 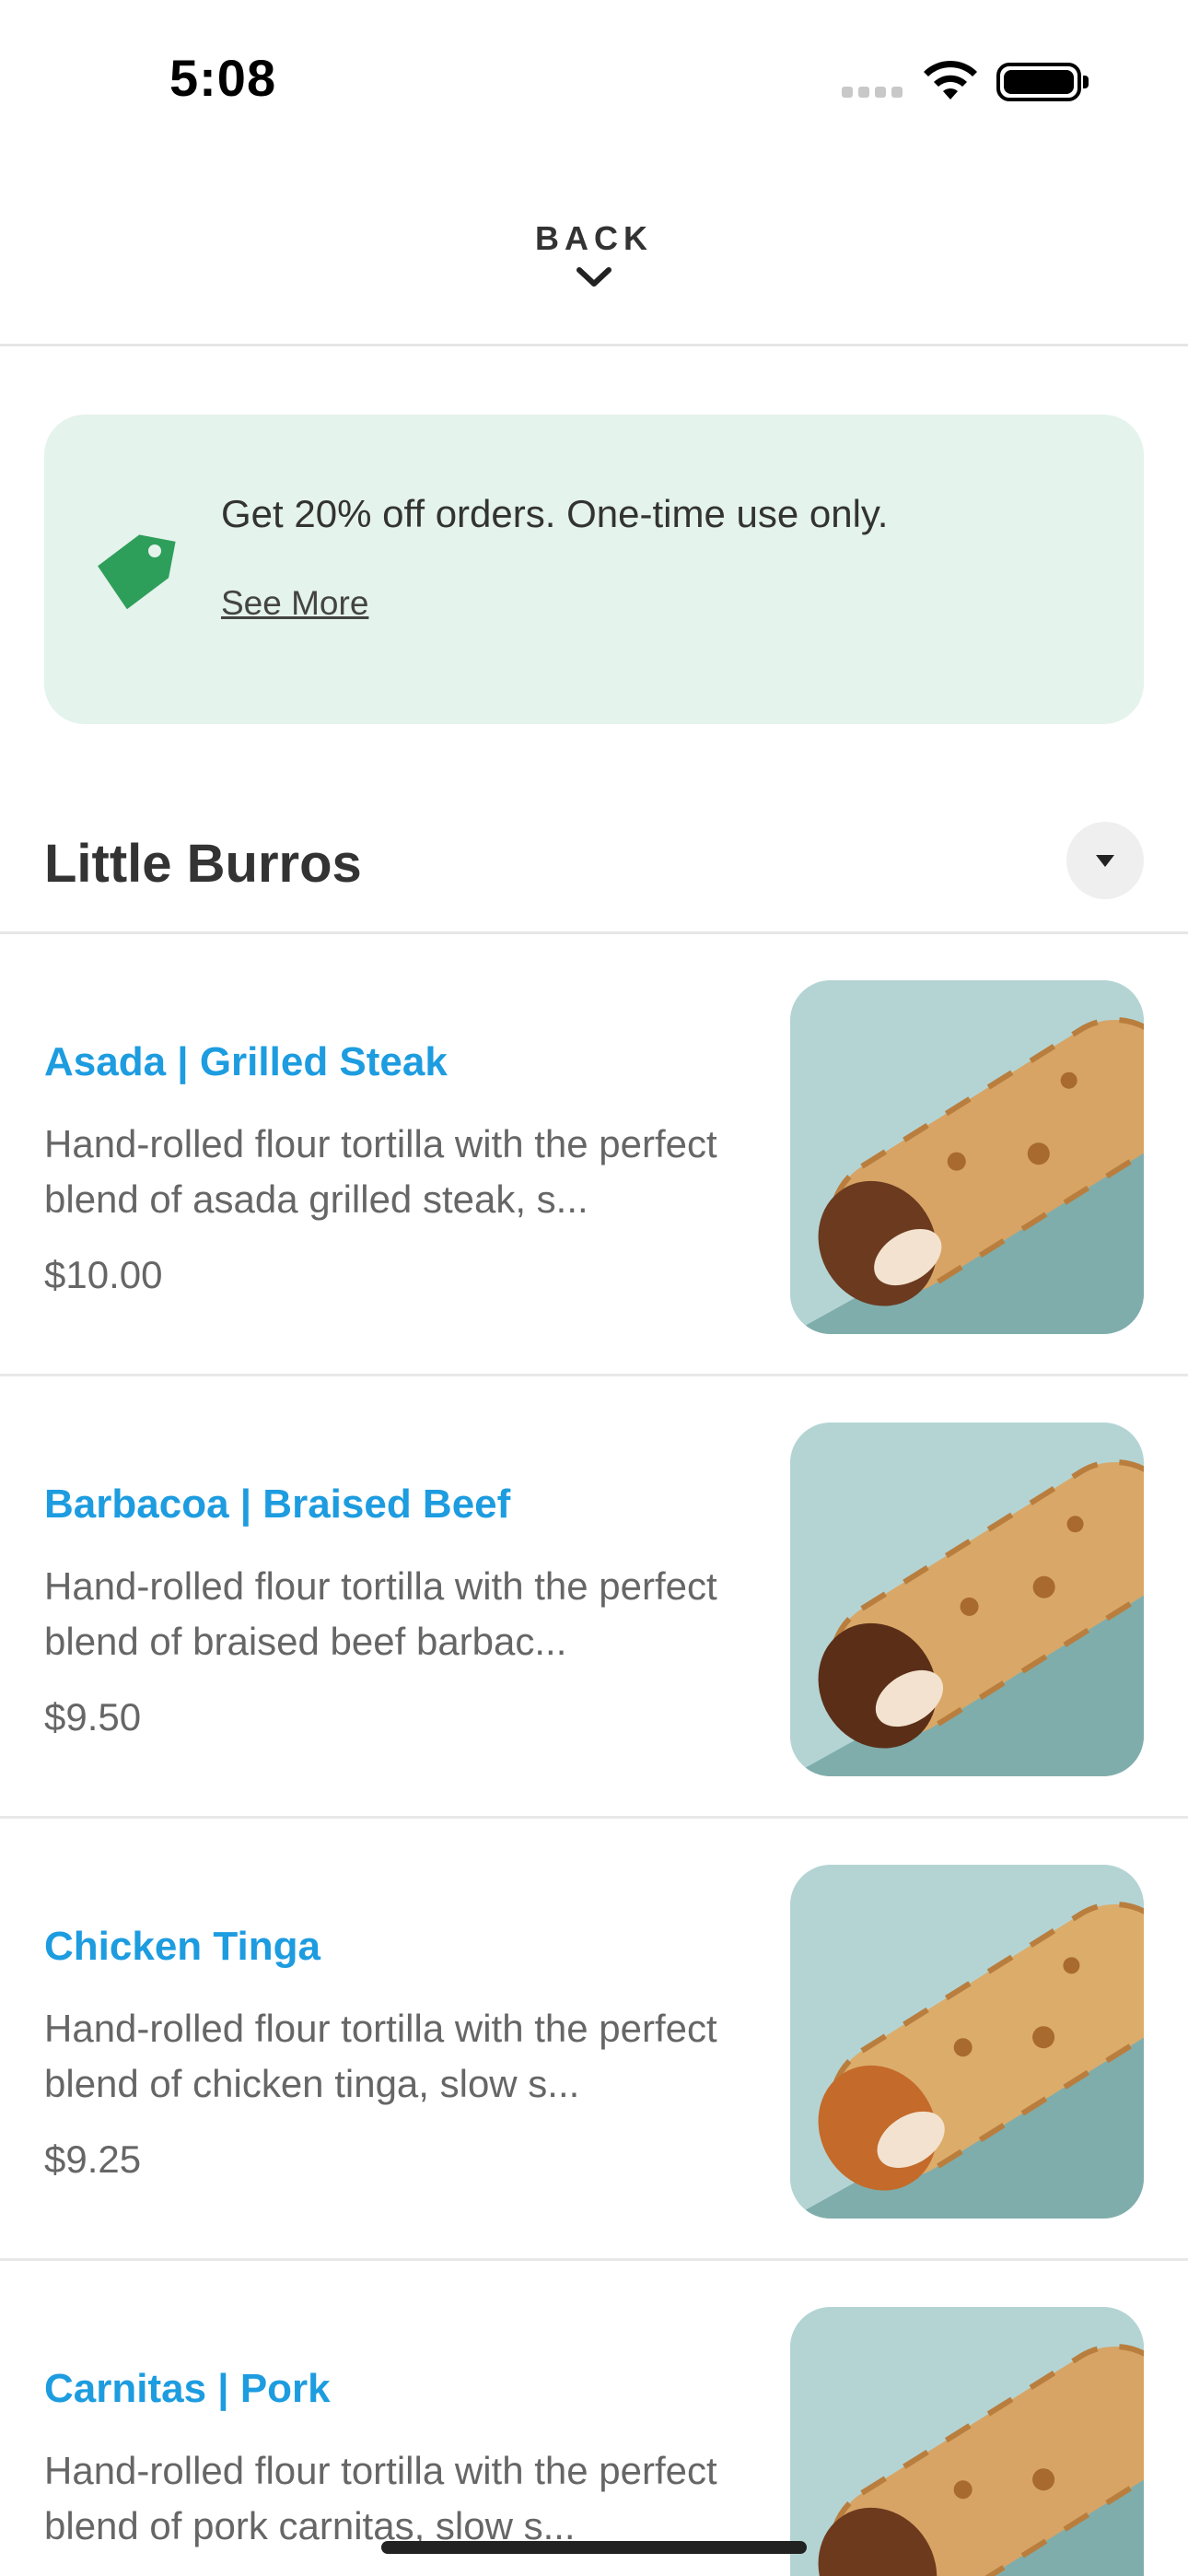 What do you see at coordinates (203, 864) in the screenshot?
I see `section-title: Little Burros` at bounding box center [203, 864].